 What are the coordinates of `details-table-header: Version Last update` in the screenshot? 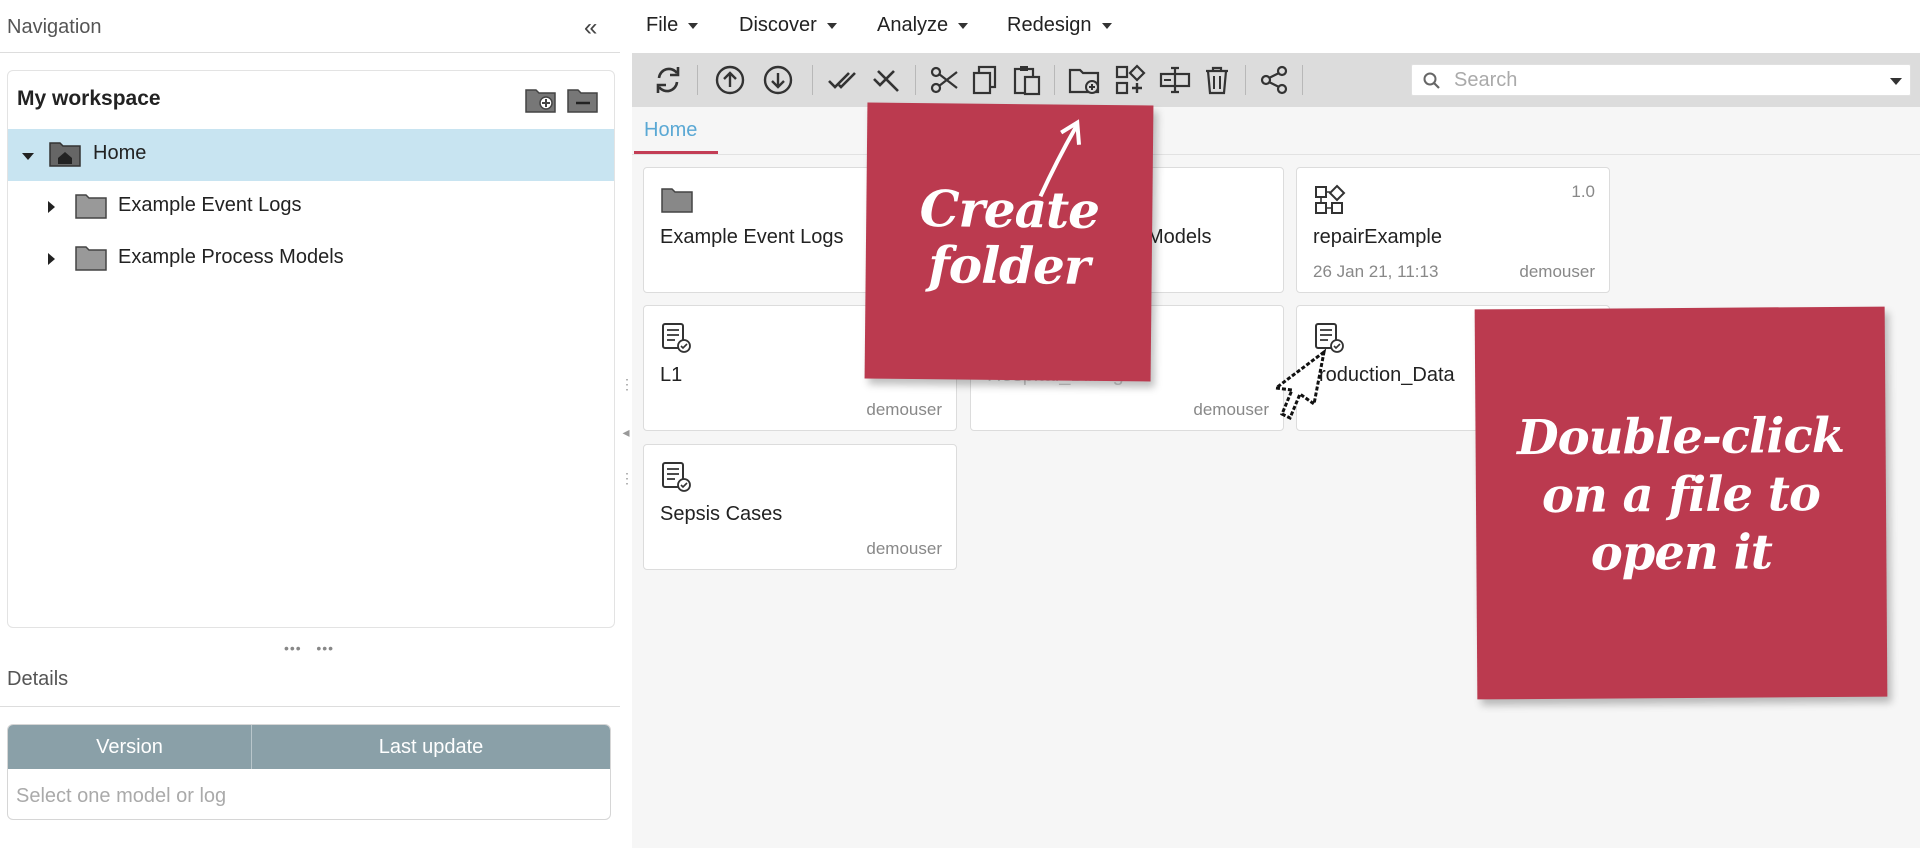 It's located at (309, 747).